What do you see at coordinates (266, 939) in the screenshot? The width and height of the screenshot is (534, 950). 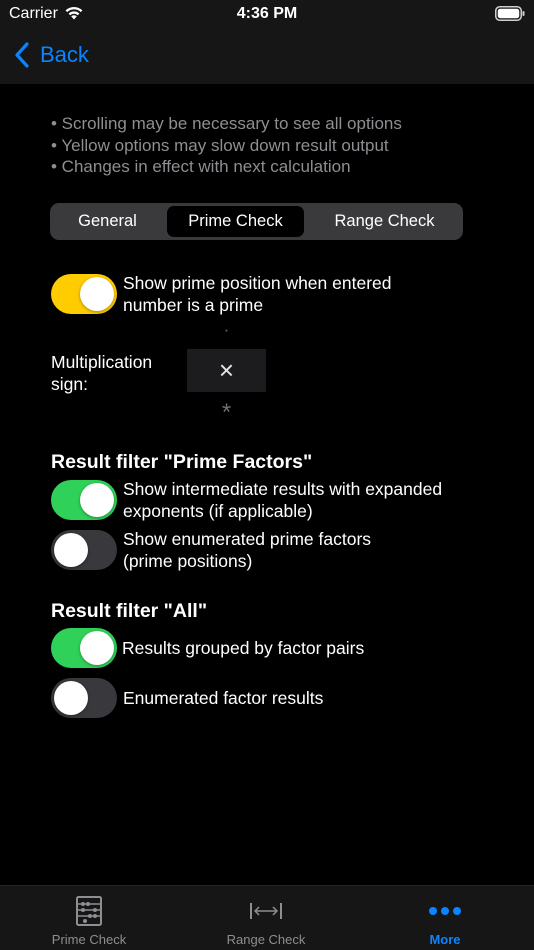 I see `tab-range-check-label: Range Check` at bounding box center [266, 939].